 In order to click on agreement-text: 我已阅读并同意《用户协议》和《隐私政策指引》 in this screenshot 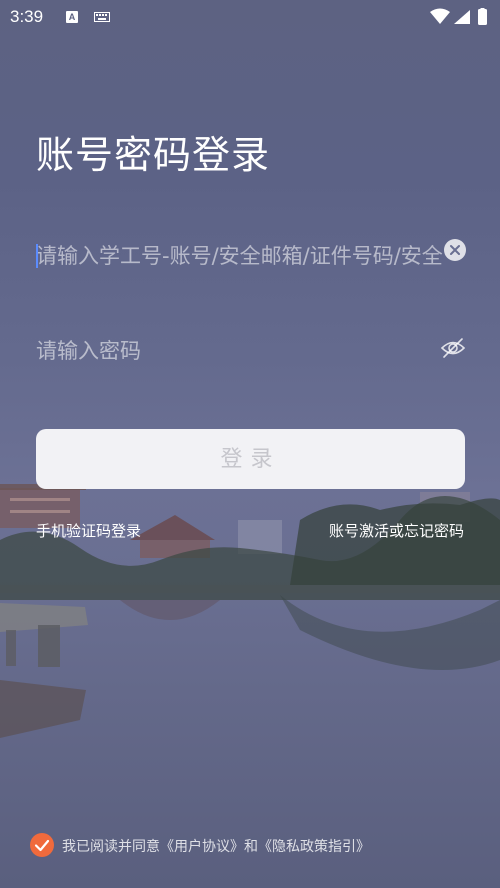, I will do `click(216, 846)`.